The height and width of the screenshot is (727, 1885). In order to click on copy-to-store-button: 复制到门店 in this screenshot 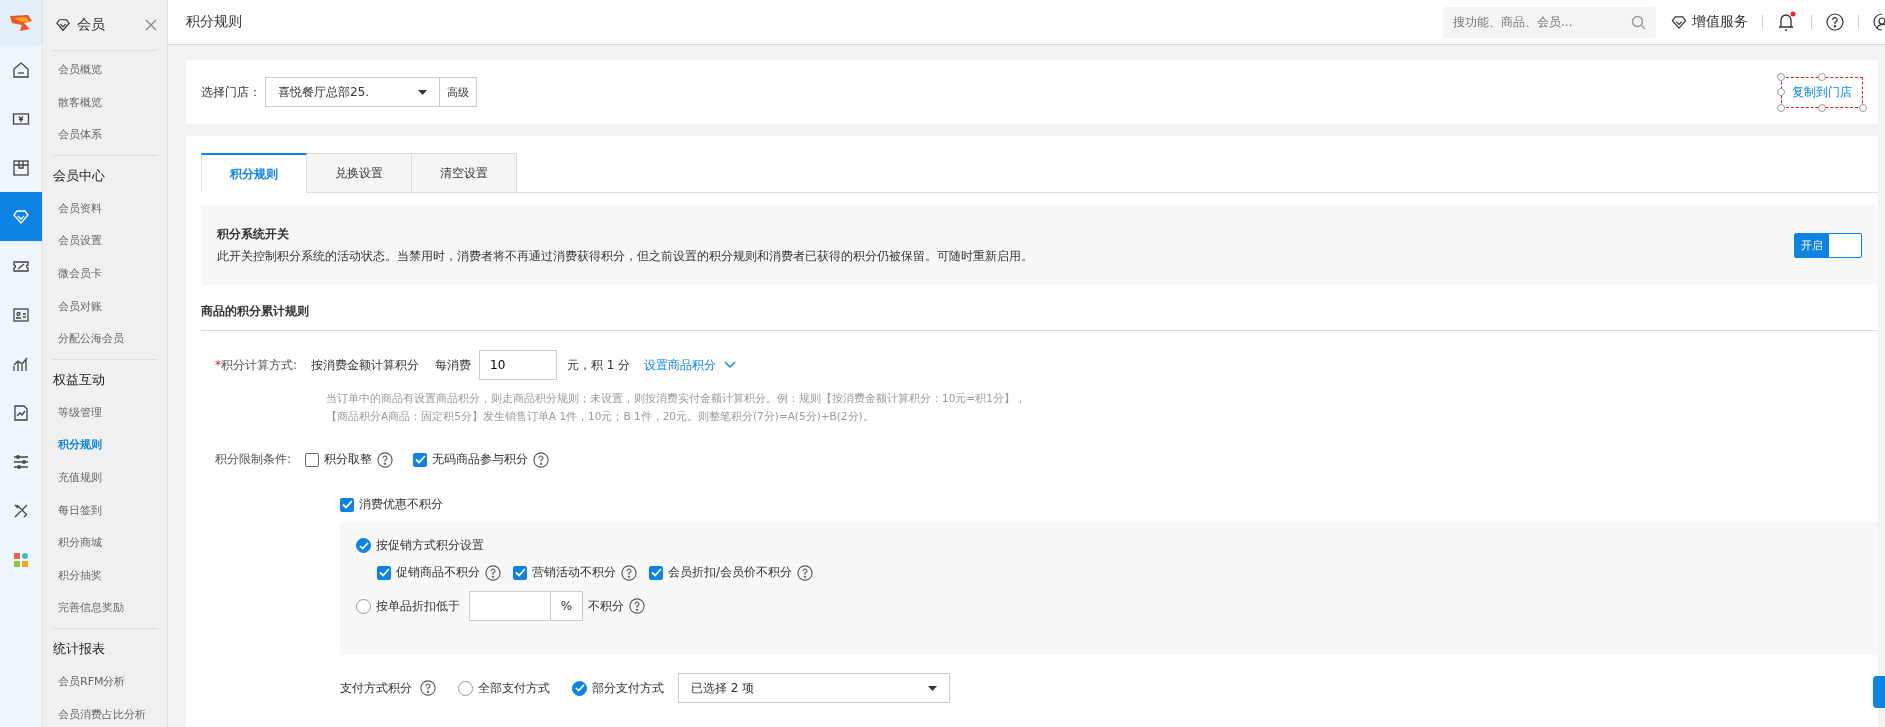, I will do `click(1822, 92)`.